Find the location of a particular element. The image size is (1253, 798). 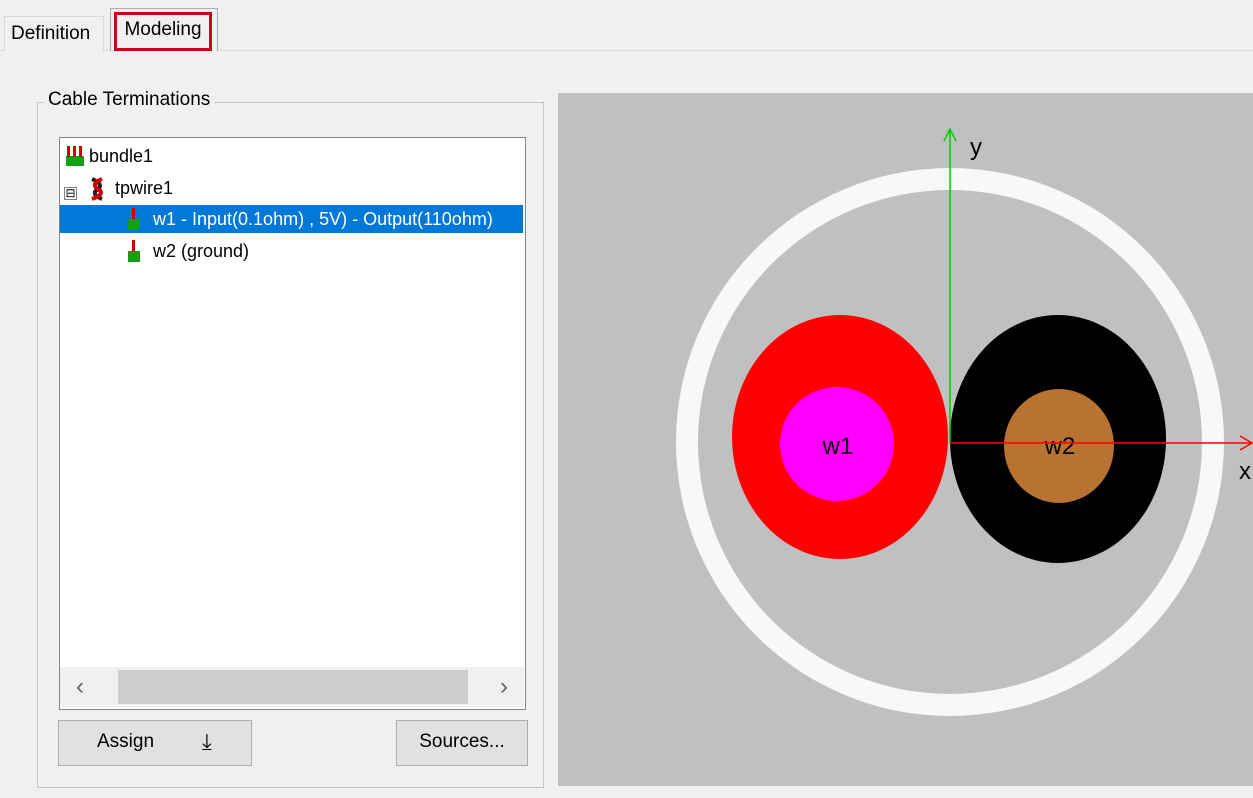

tab-strip: Definition Modeling is located at coordinates (626, 26).